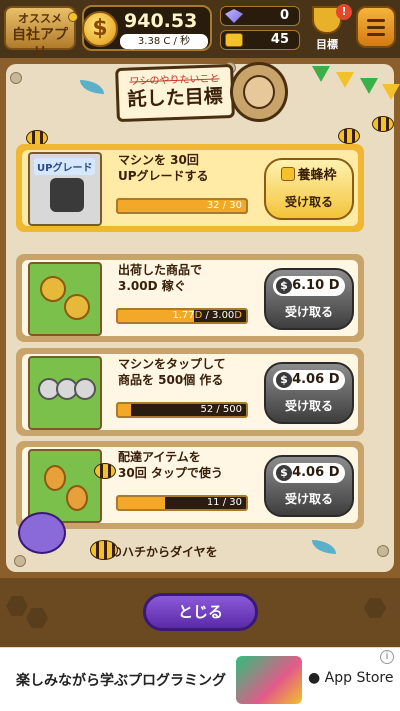  What do you see at coordinates (158, 160) in the screenshot?
I see `mission-desc-line1: マシンを 30回` at bounding box center [158, 160].